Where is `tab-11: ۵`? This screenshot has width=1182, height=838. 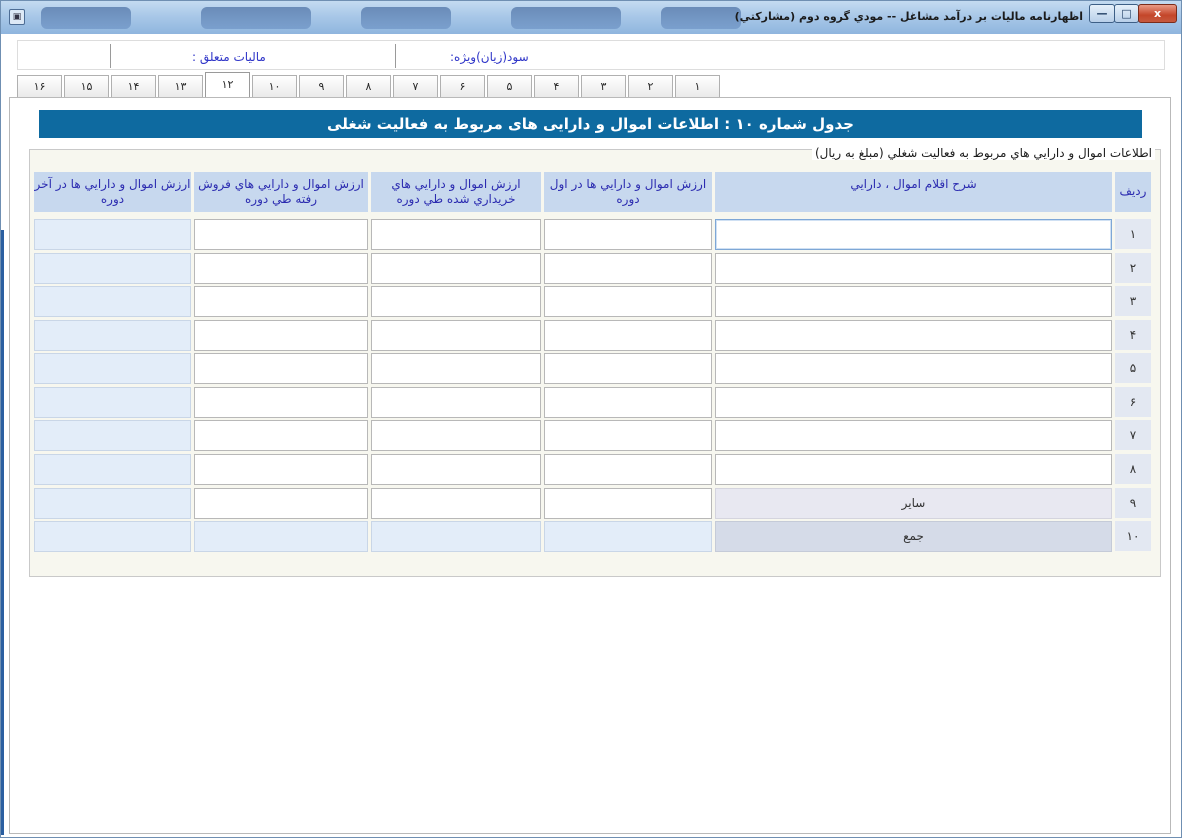 tab-11: ۵ is located at coordinates (509, 86).